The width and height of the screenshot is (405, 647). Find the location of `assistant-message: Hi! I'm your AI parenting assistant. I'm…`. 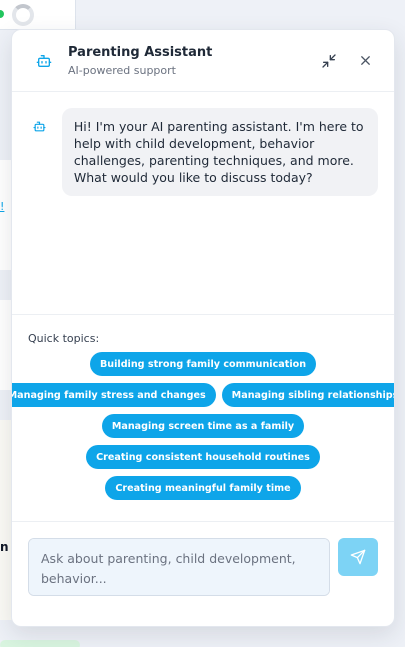

assistant-message: Hi! I'm your AI parenting assistant. I'm… is located at coordinates (205, 152).